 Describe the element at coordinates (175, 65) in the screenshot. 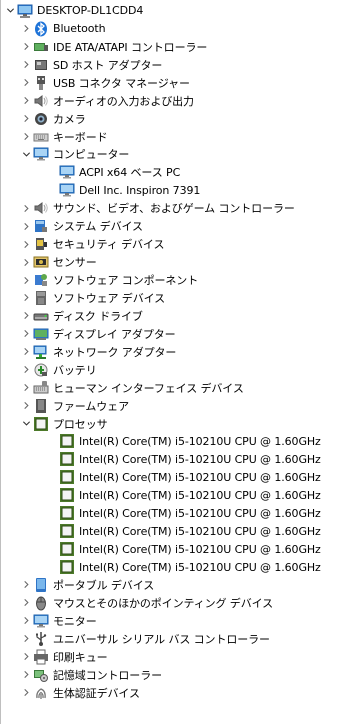

I see `tree-category: SD ホスト アダプター` at that location.